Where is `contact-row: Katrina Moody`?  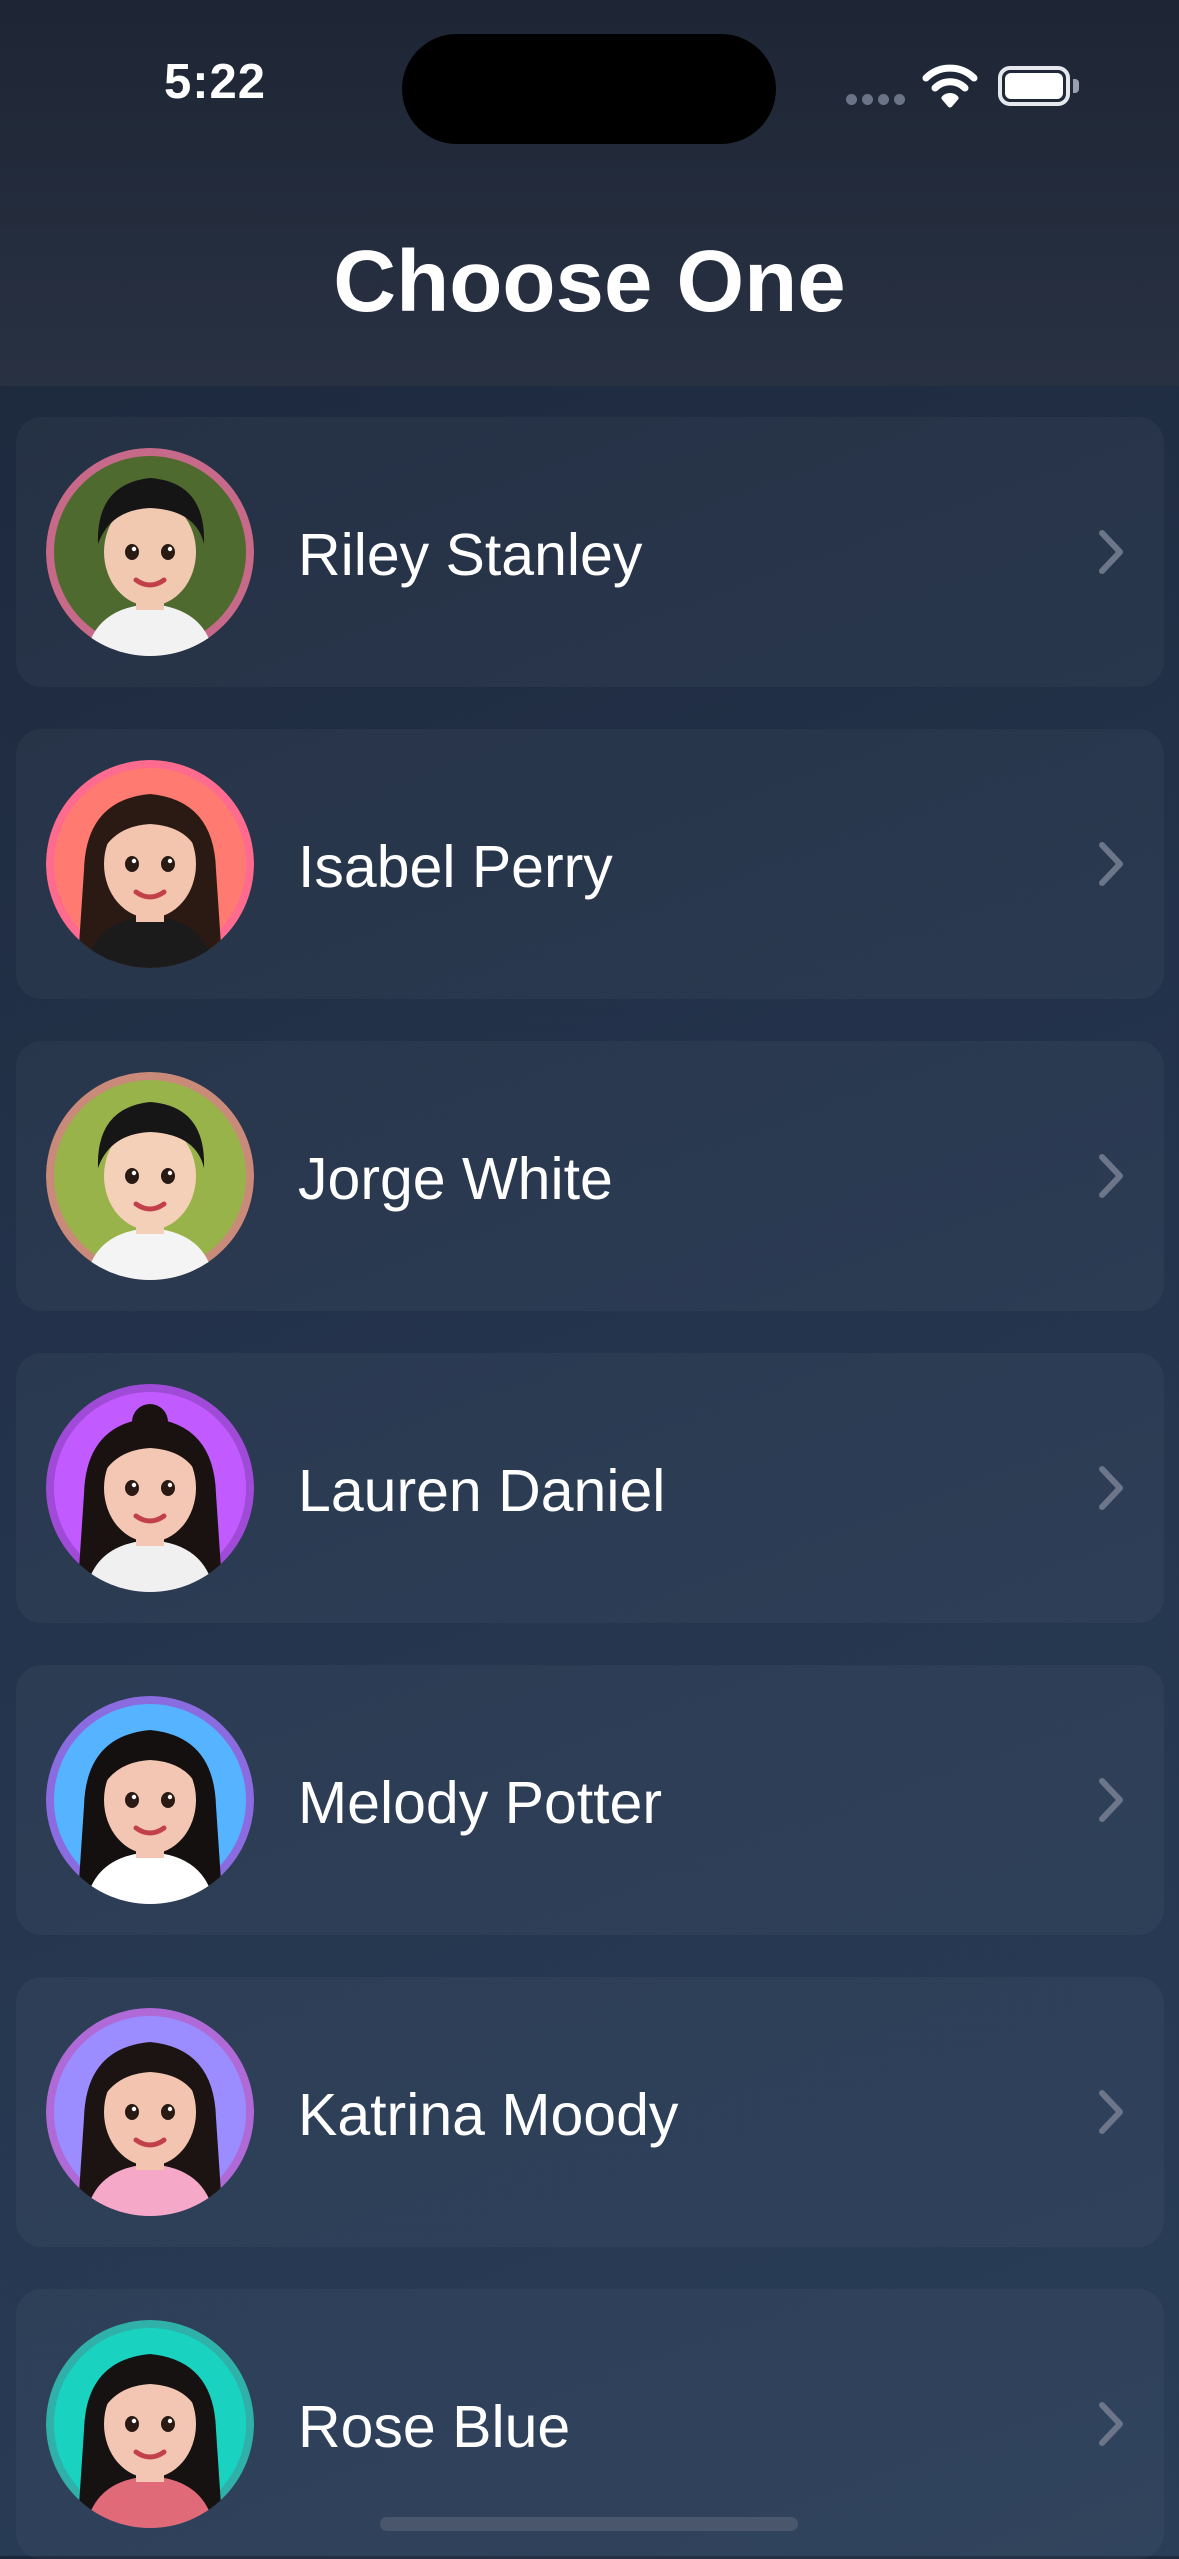 contact-row: Katrina Moody is located at coordinates (590, 2112).